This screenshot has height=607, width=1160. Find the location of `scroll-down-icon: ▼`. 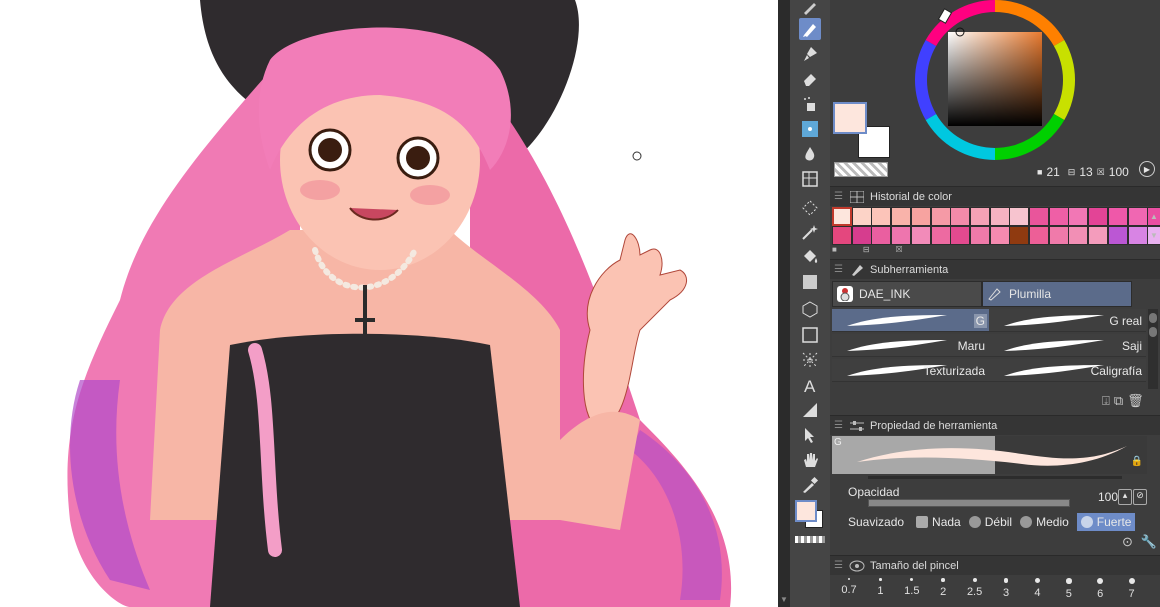

scroll-down-icon: ▼ is located at coordinates (784, 600).